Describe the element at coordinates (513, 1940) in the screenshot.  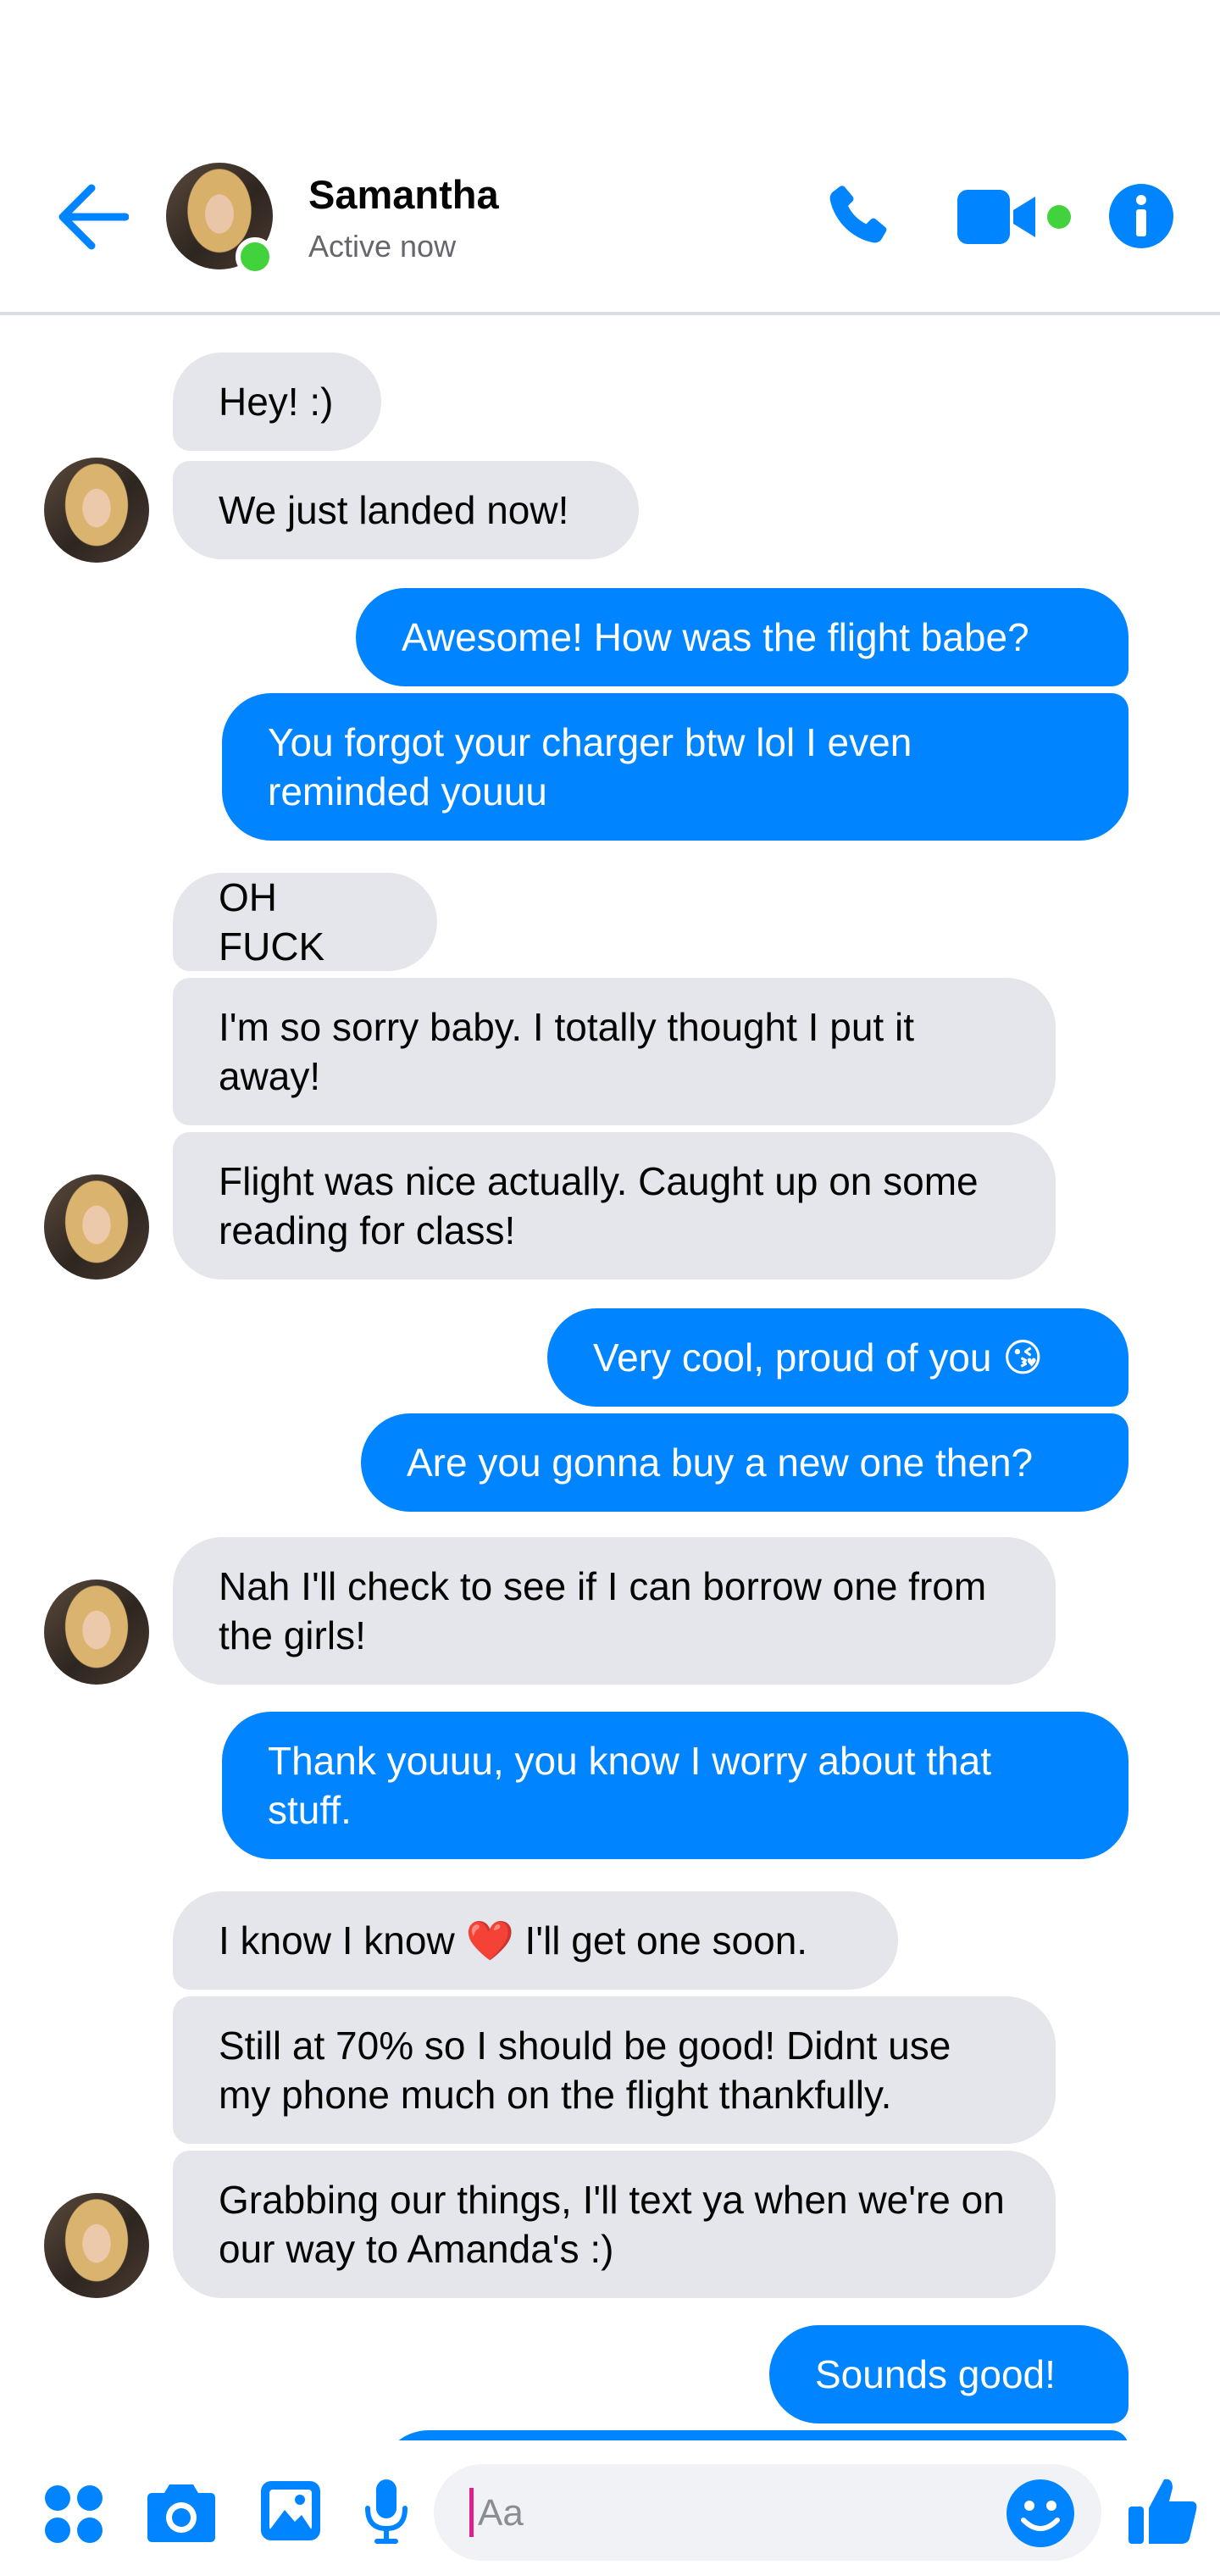
I see `message-text: I know I know ❤️ I'll get one soon.` at that location.